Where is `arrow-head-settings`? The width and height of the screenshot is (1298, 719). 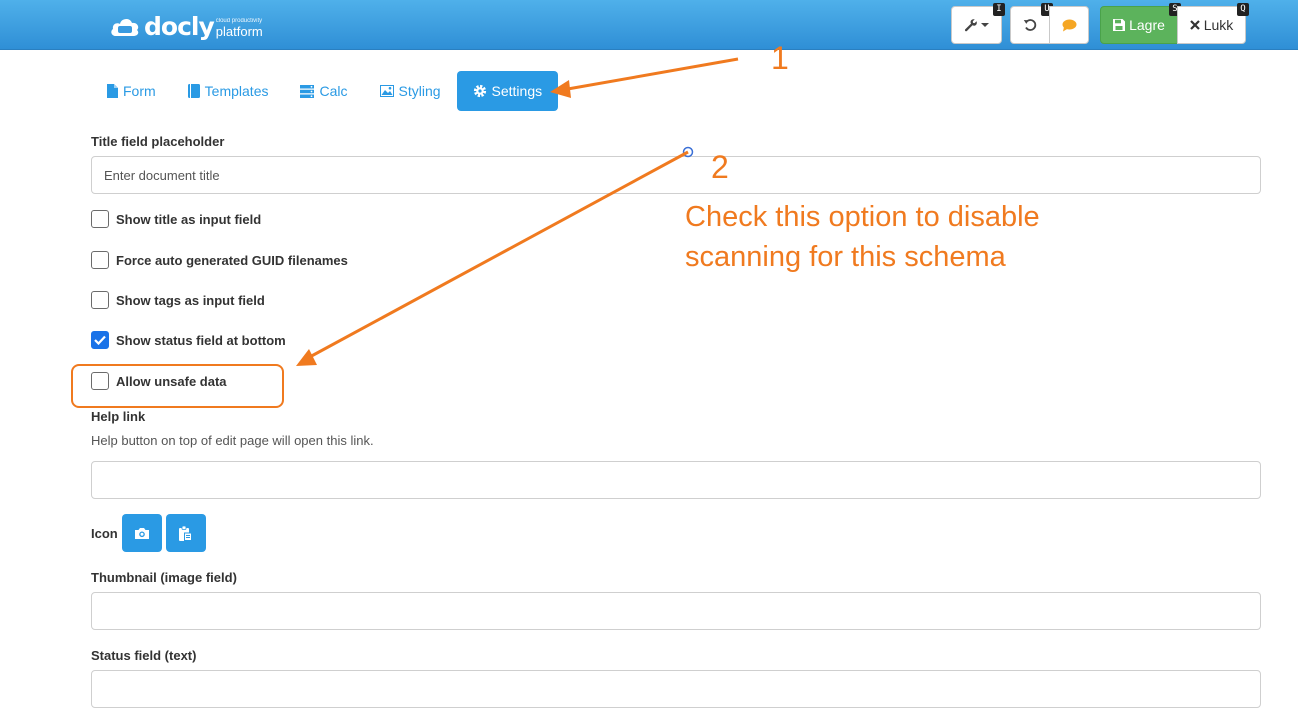
arrow-head-settings is located at coordinates (560, 89).